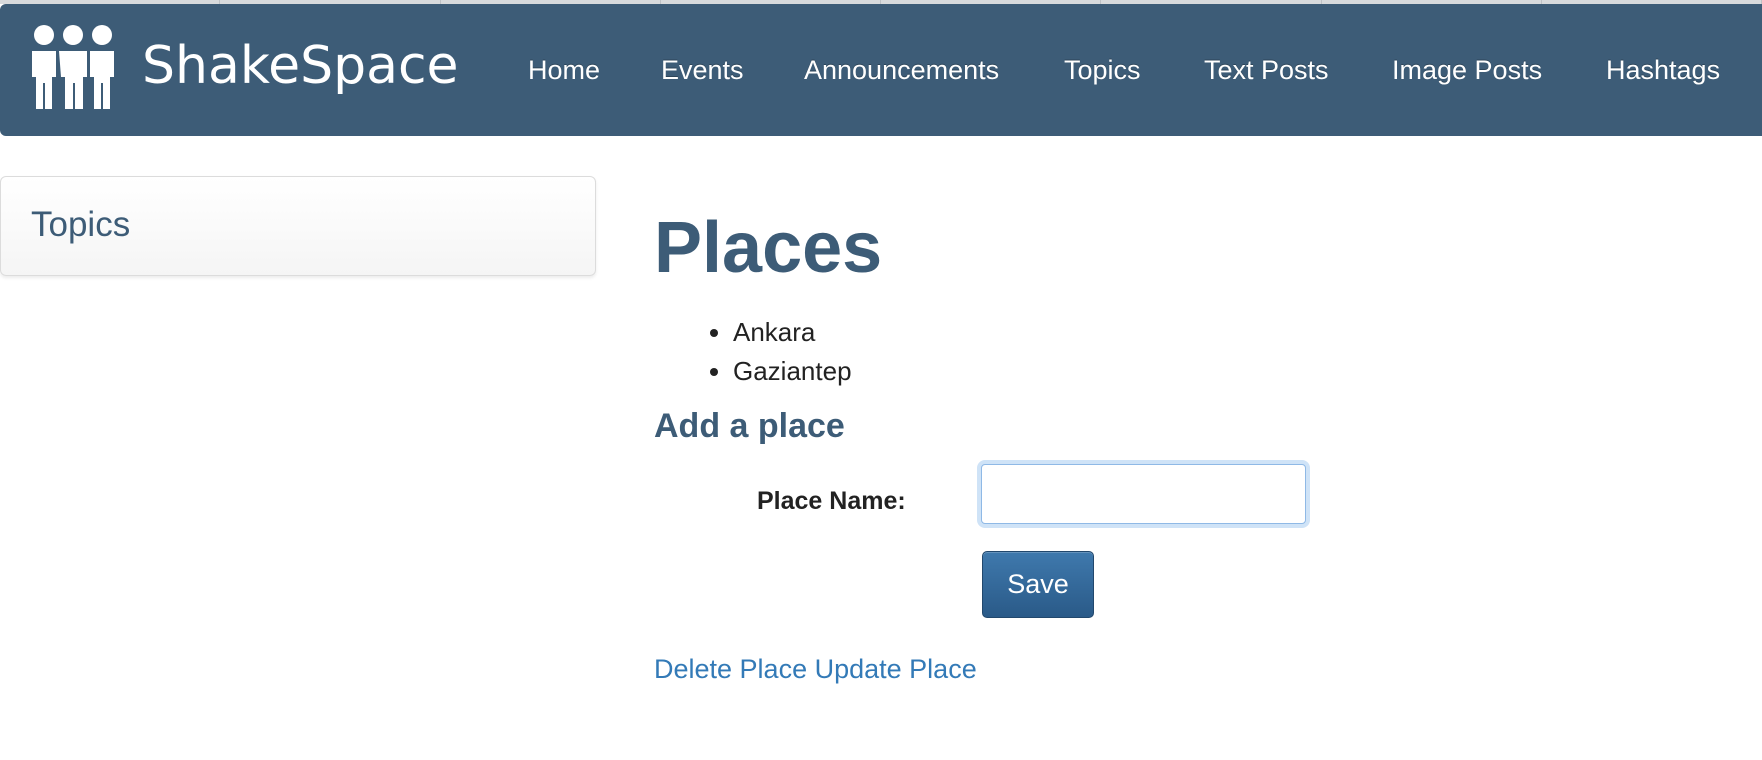  What do you see at coordinates (300, 66) in the screenshot?
I see `brand-name: ShakeSpace` at bounding box center [300, 66].